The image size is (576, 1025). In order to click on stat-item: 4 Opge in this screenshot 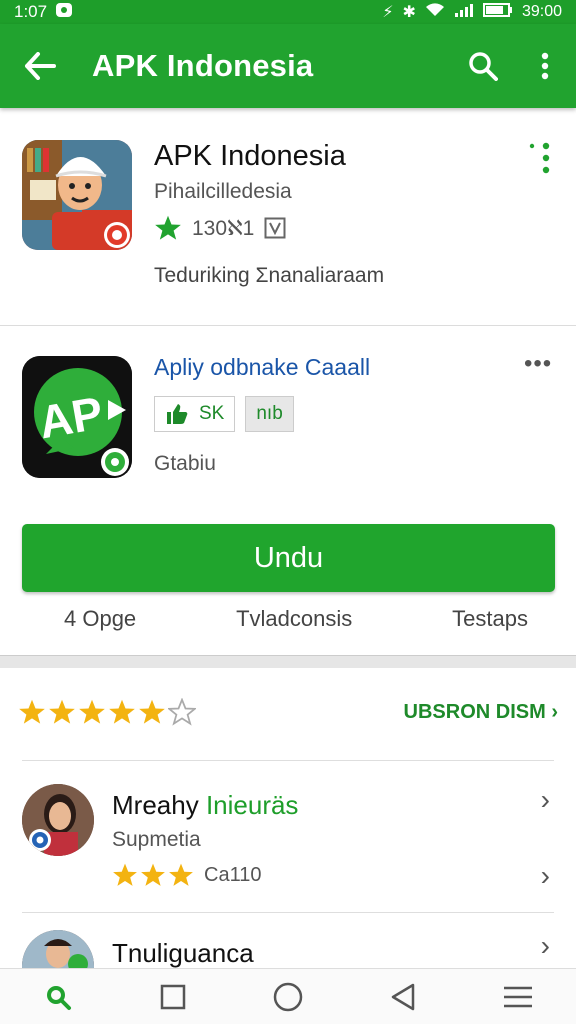, I will do `click(100, 618)`.